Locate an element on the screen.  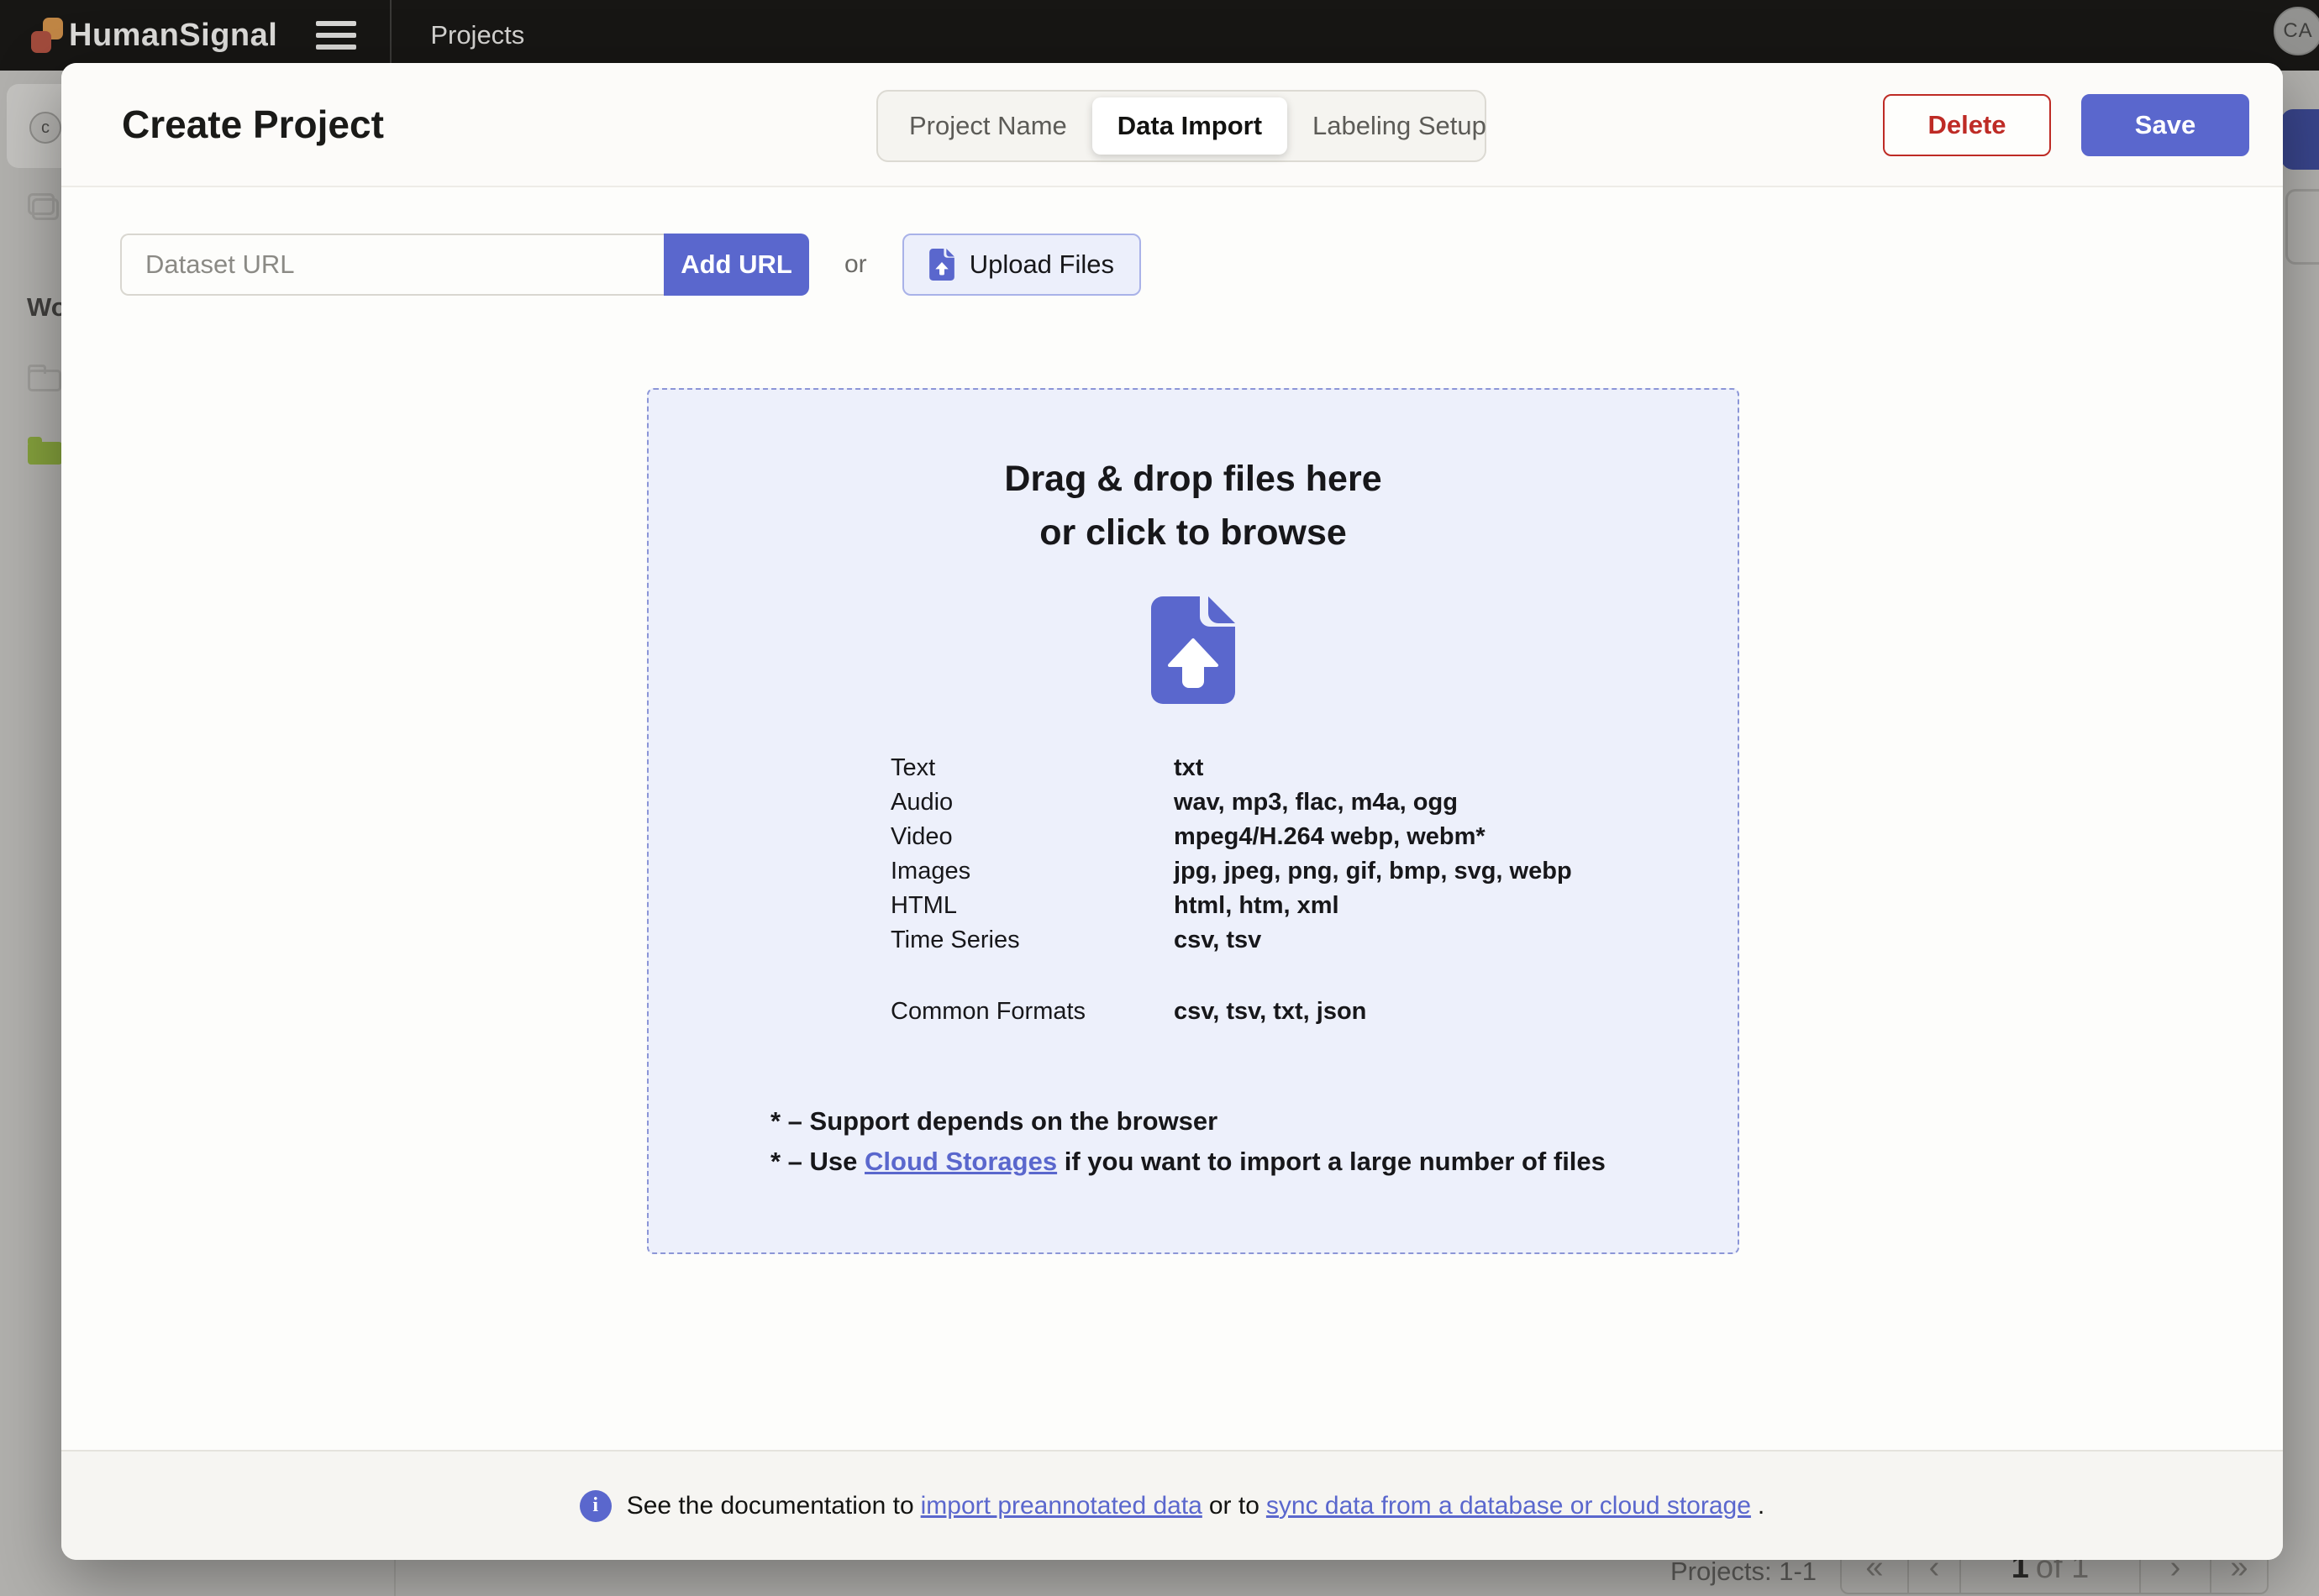
top-bar: HumanSignal Projects CA is located at coordinates (1159, 35).